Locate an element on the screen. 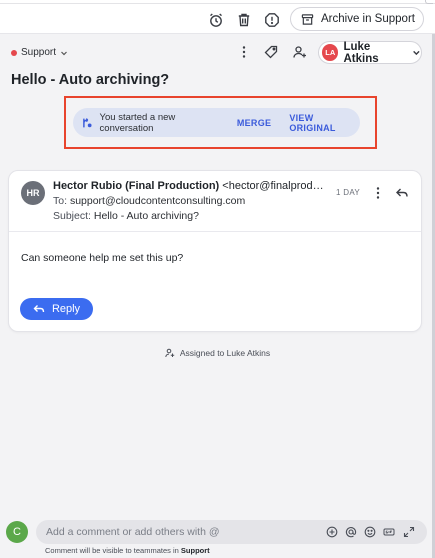 This screenshot has width=435, height=558. comment-composer: C is located at coordinates (217, 532).